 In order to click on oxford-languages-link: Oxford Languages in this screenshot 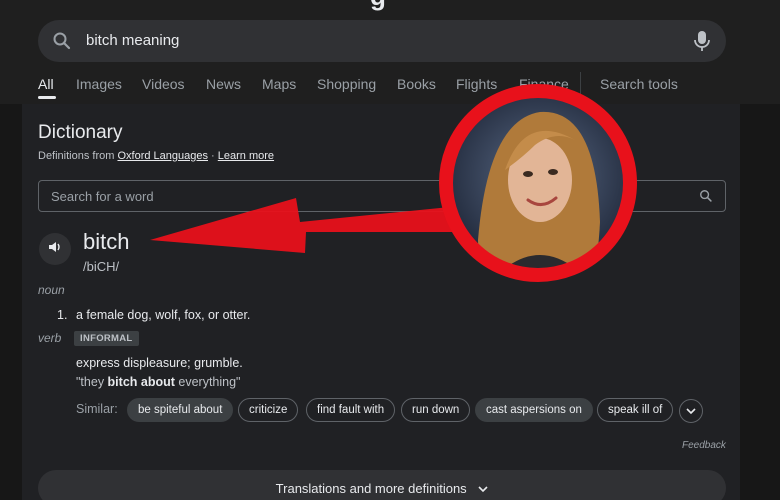, I will do `click(162, 156)`.